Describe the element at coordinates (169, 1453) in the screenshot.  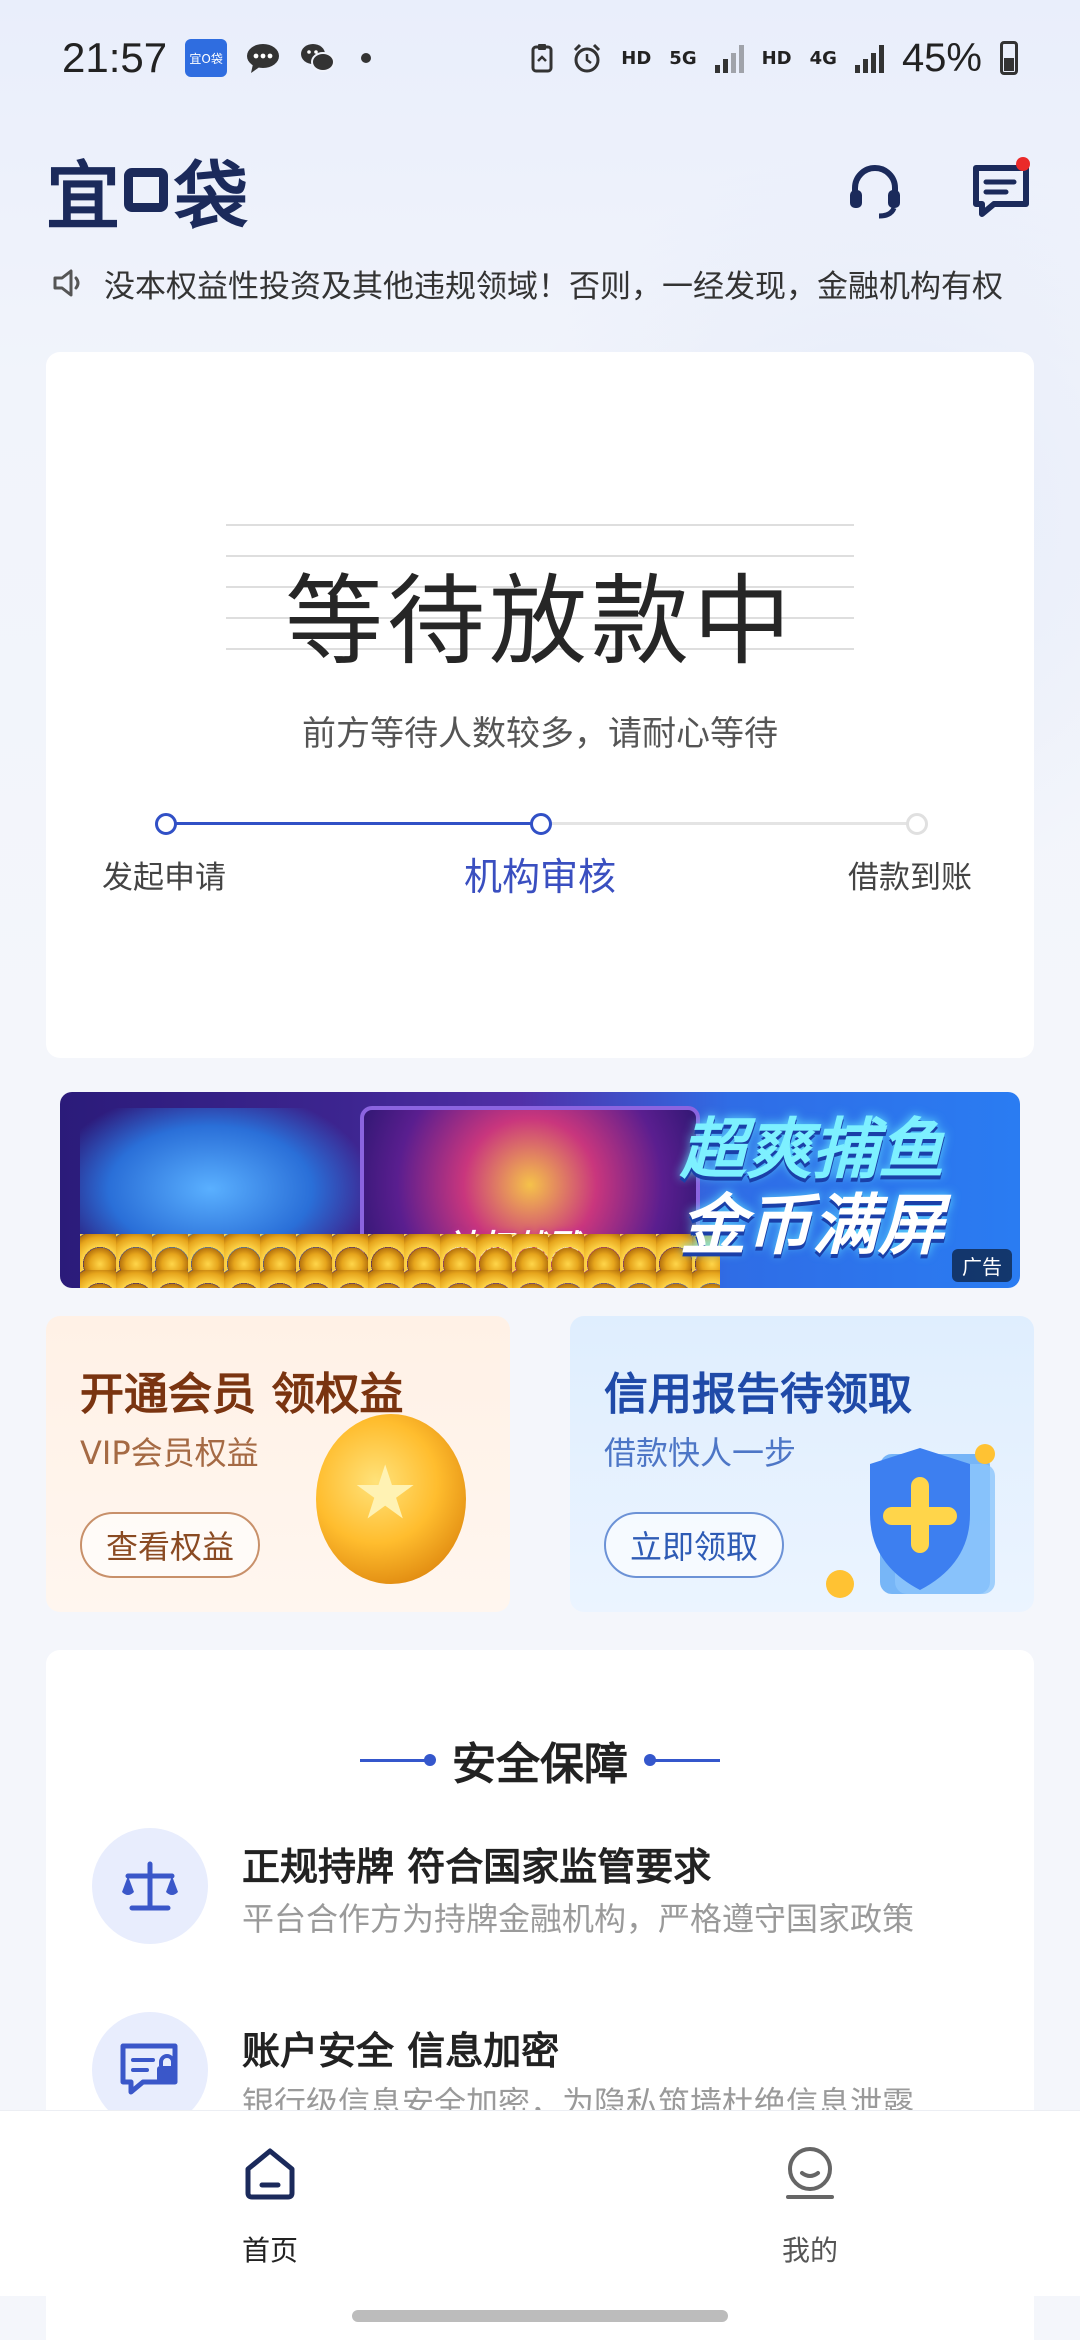
I see `vip-subtitle: VIP会员权益` at that location.